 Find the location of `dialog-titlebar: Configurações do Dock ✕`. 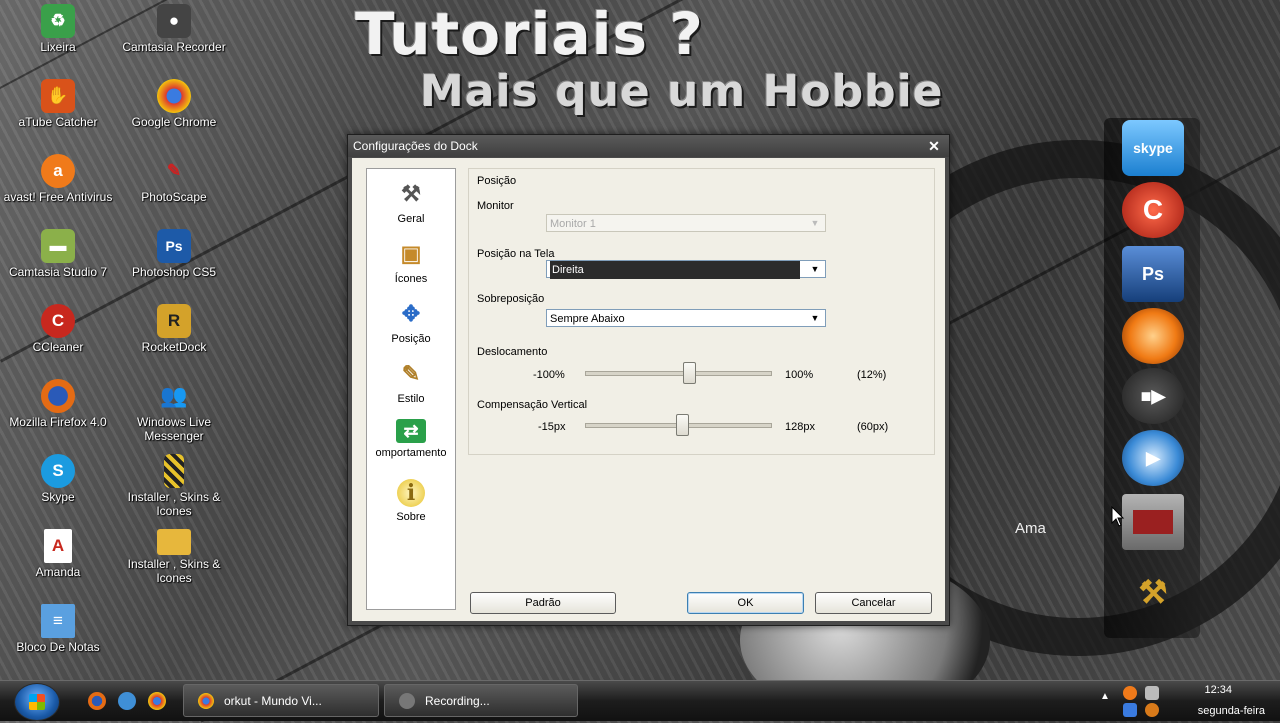

dialog-titlebar: Configurações do Dock ✕ is located at coordinates (648, 146).